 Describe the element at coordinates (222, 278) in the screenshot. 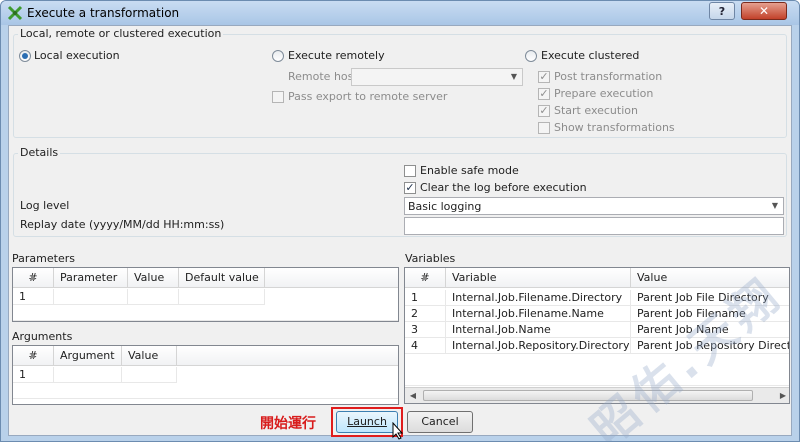

I see `column-header: Default value` at that location.